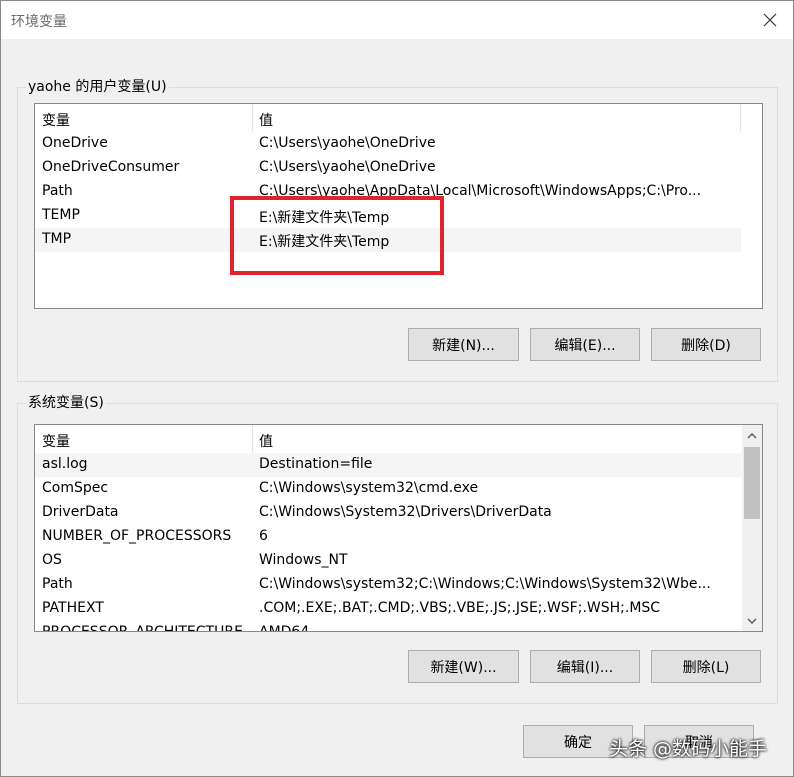 This screenshot has width=794, height=777. Describe the element at coordinates (97, 87) in the screenshot. I see `user-variables-label: yaohe 的用户变量(U)` at that location.